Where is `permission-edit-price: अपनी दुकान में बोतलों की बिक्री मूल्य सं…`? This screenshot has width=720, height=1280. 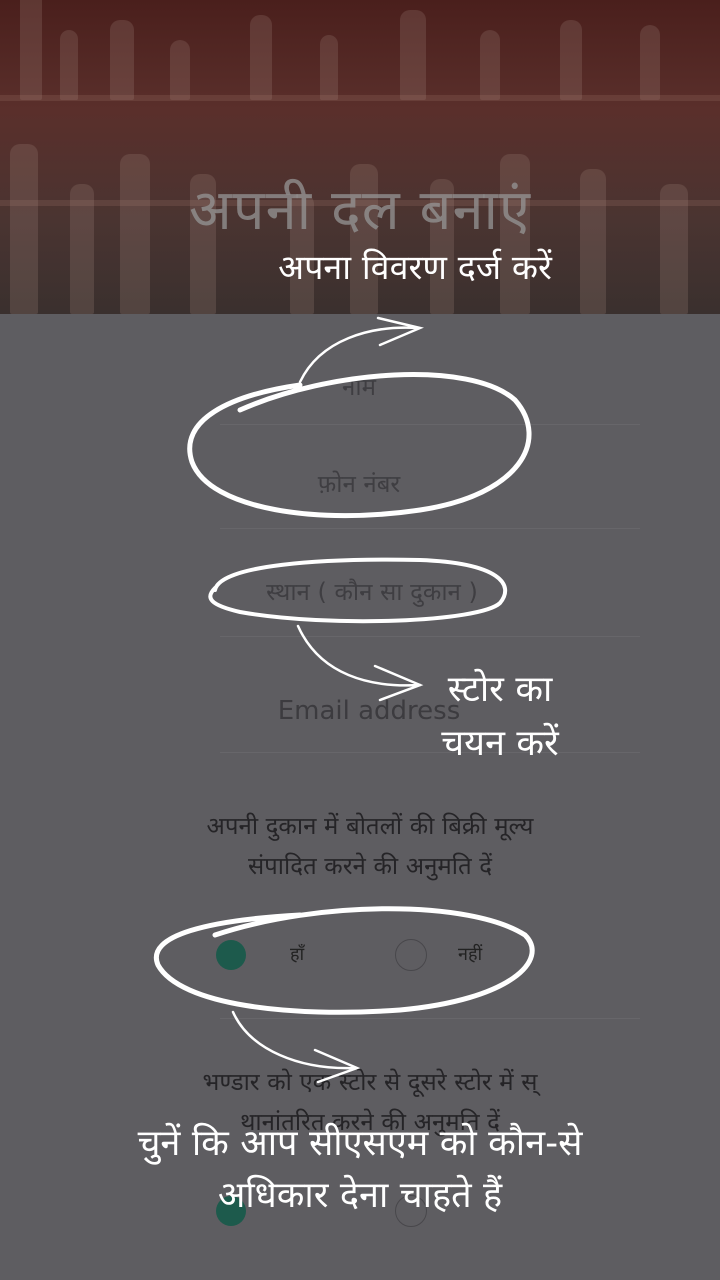 permission-edit-price: अपनी दुकान में बोतलों की बिक्री मूल्य सं… is located at coordinates (360, 846).